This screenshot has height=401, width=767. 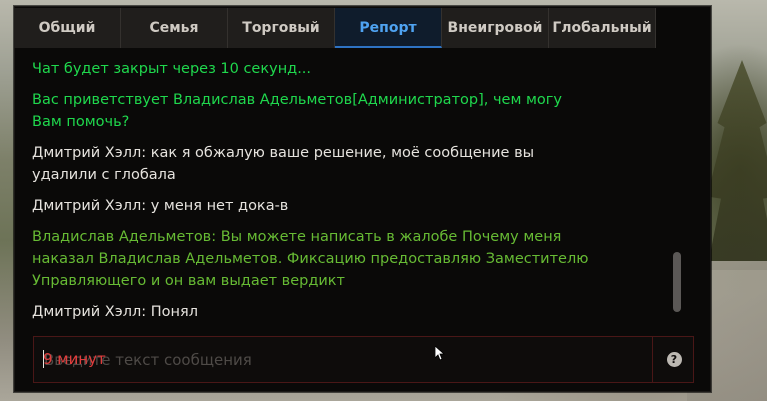 What do you see at coordinates (115, 312) in the screenshot?
I see `chat-message: Дмитрий Хэлл: Понял` at bounding box center [115, 312].